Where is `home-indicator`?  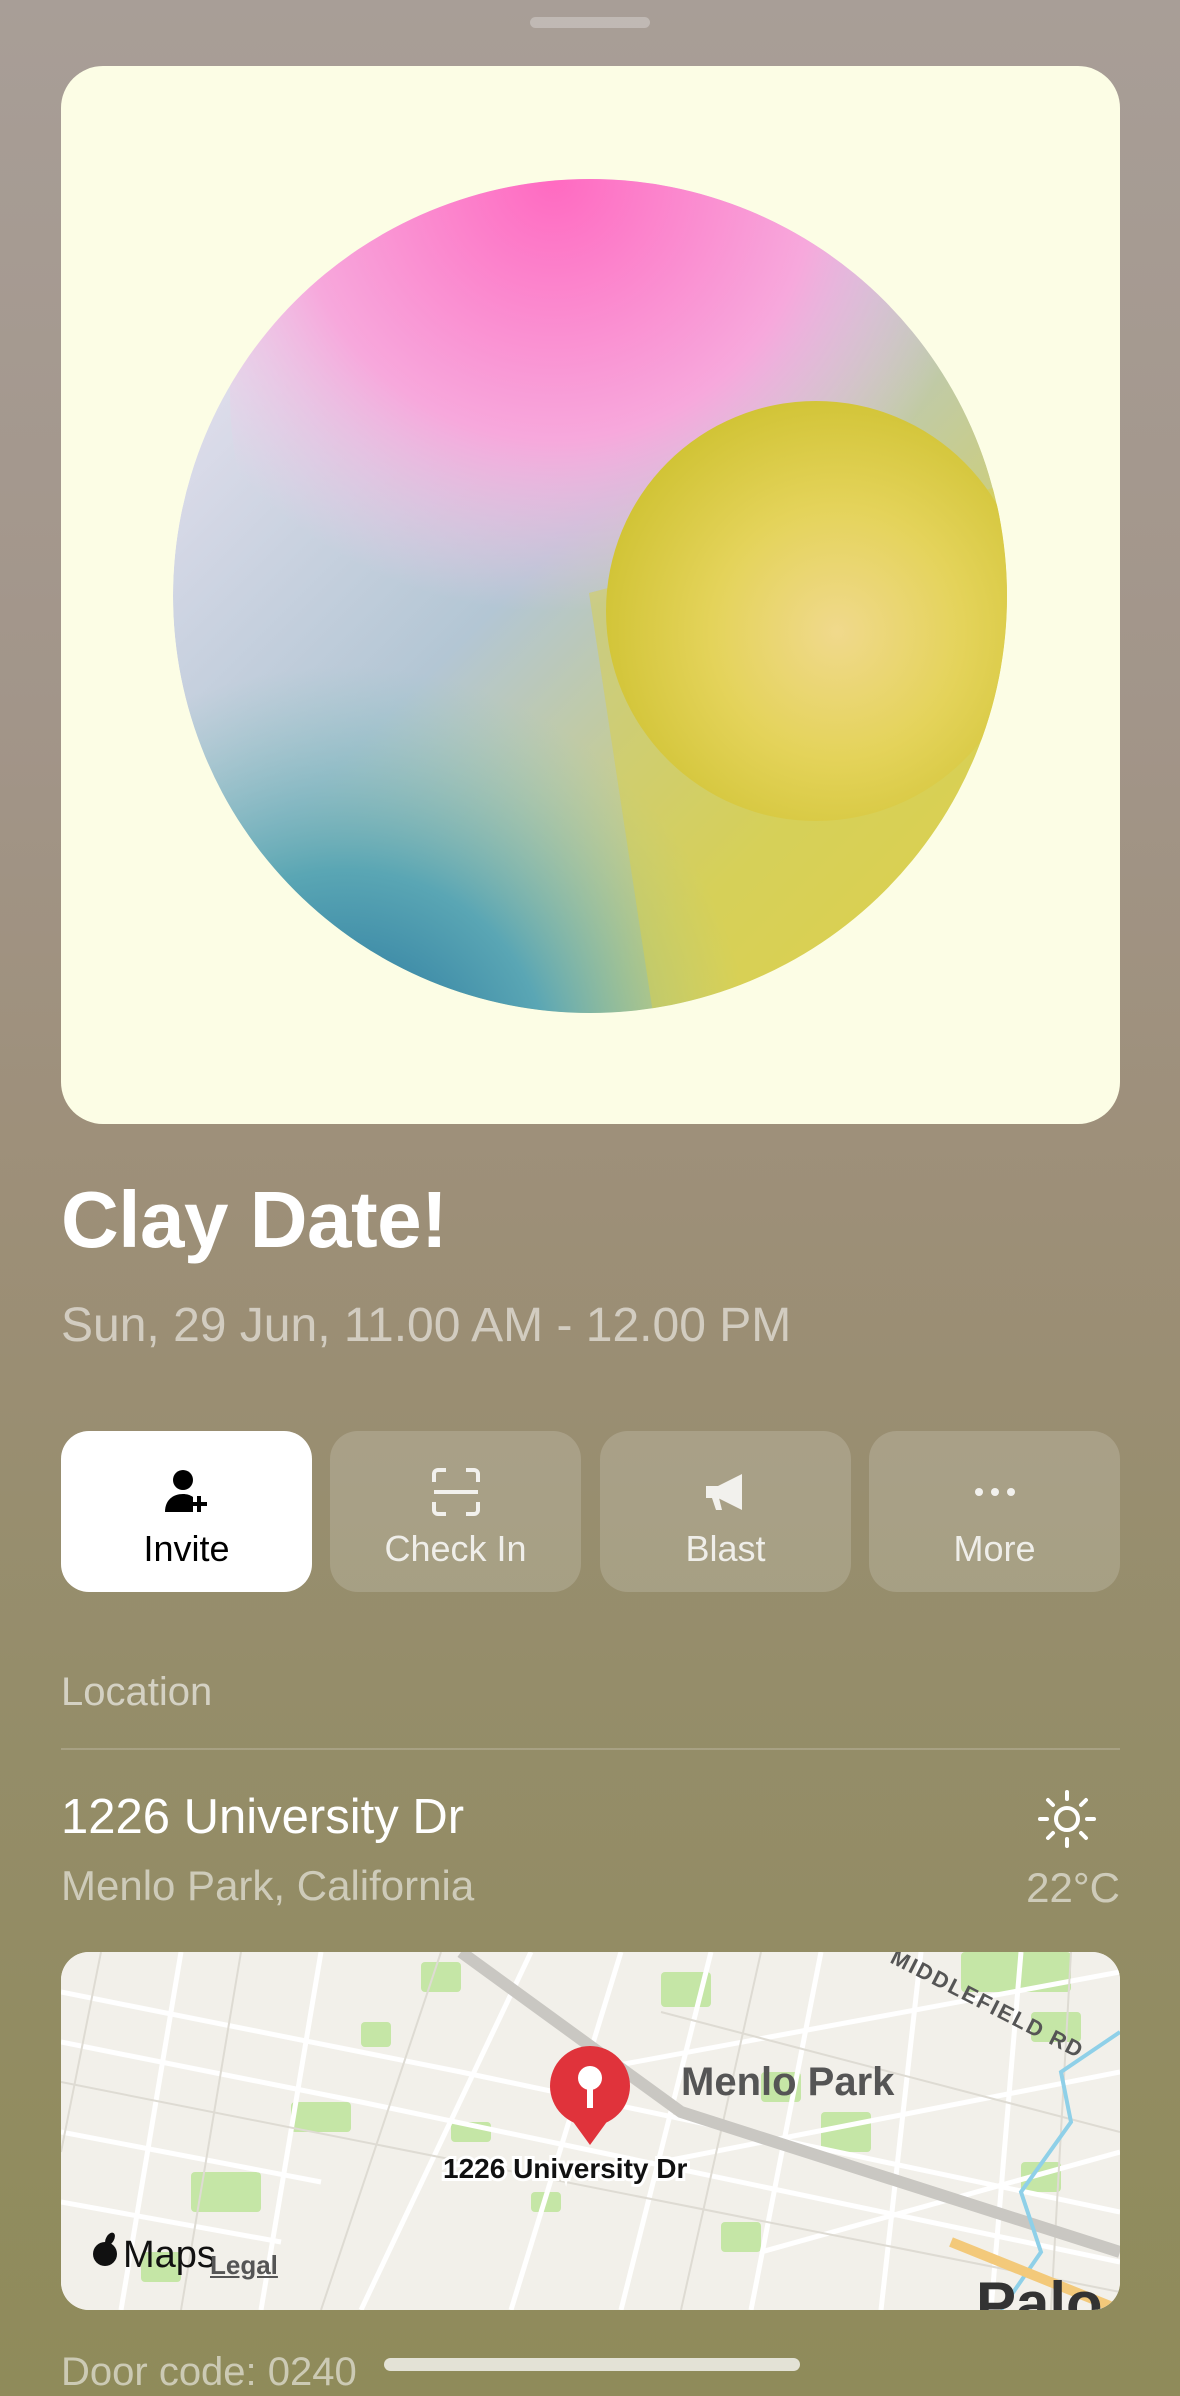
home-indicator is located at coordinates (592, 2364).